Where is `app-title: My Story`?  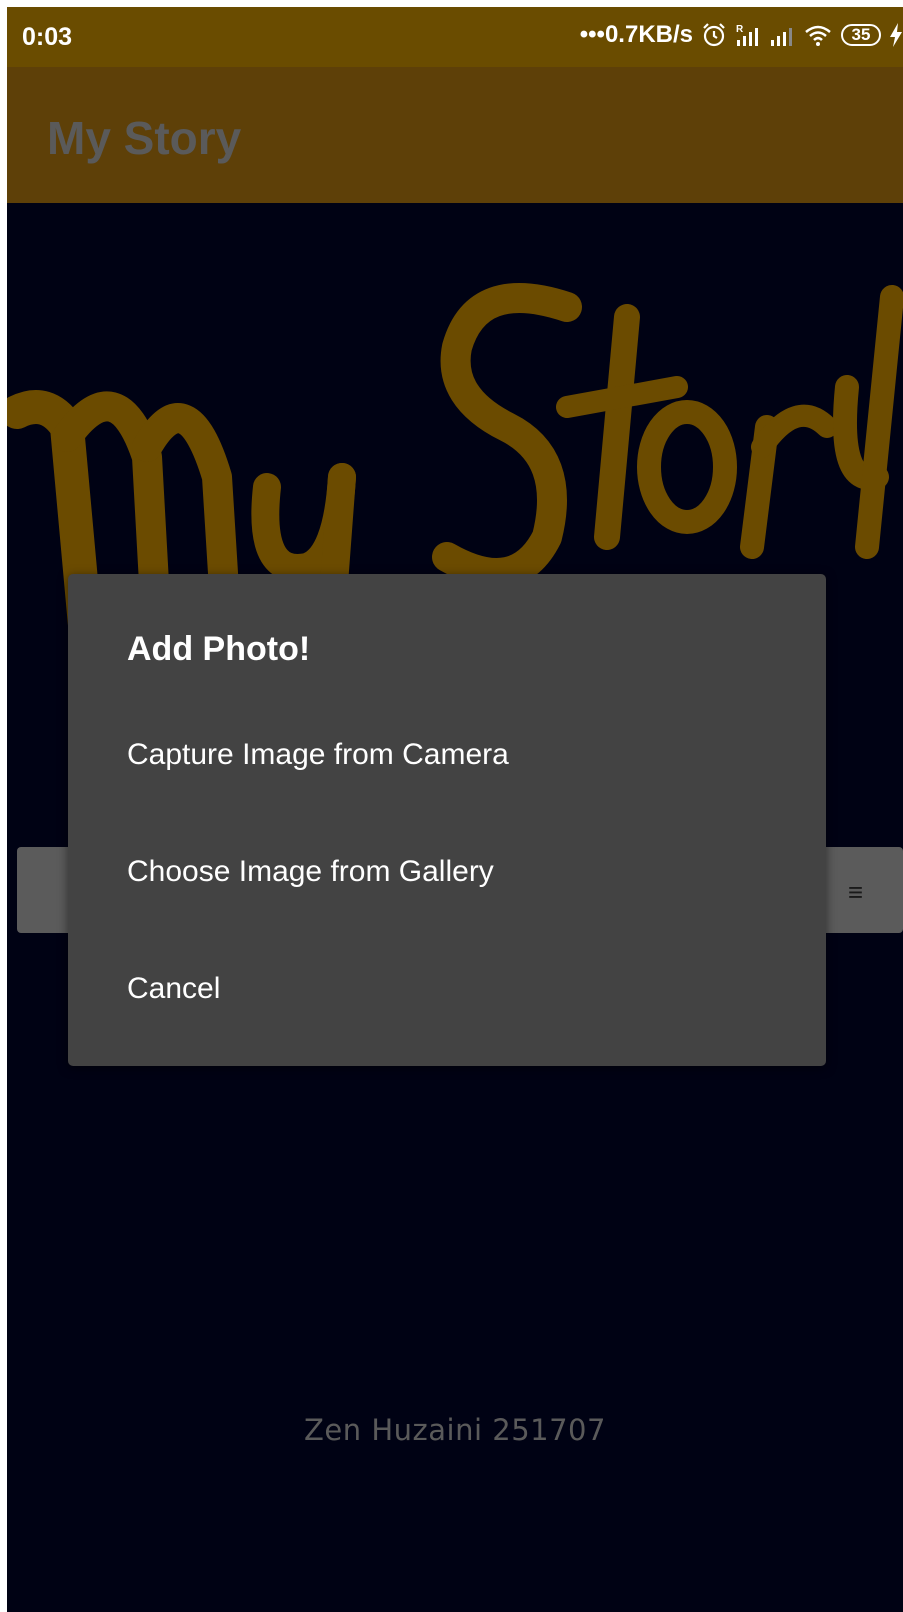 app-title: My Story is located at coordinates (144, 138).